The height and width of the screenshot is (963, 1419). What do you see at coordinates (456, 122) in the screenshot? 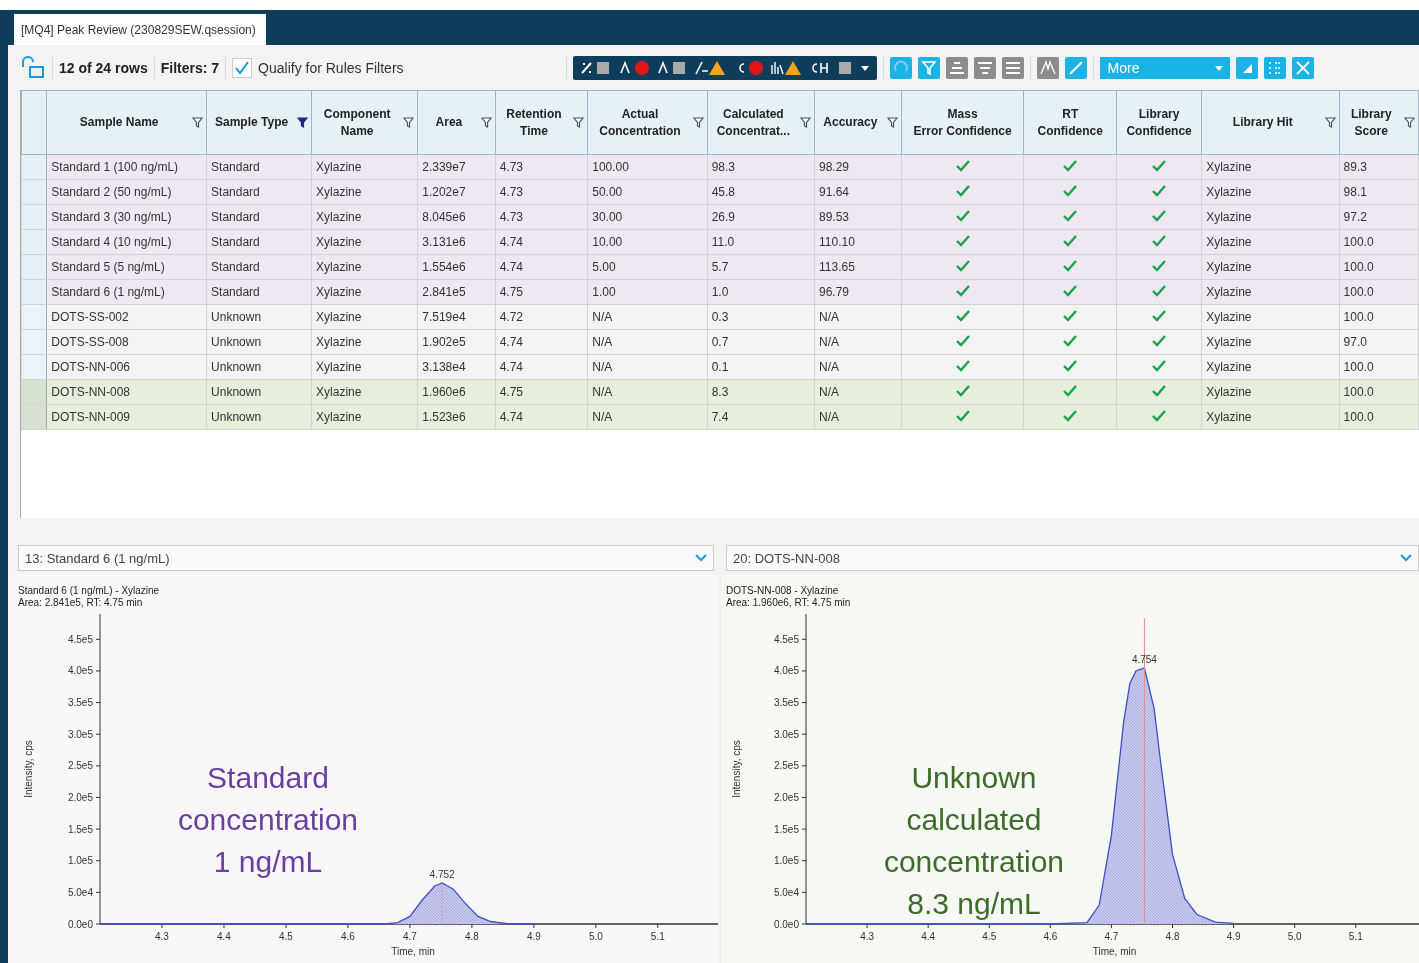
I see `column-header: Area` at bounding box center [456, 122].